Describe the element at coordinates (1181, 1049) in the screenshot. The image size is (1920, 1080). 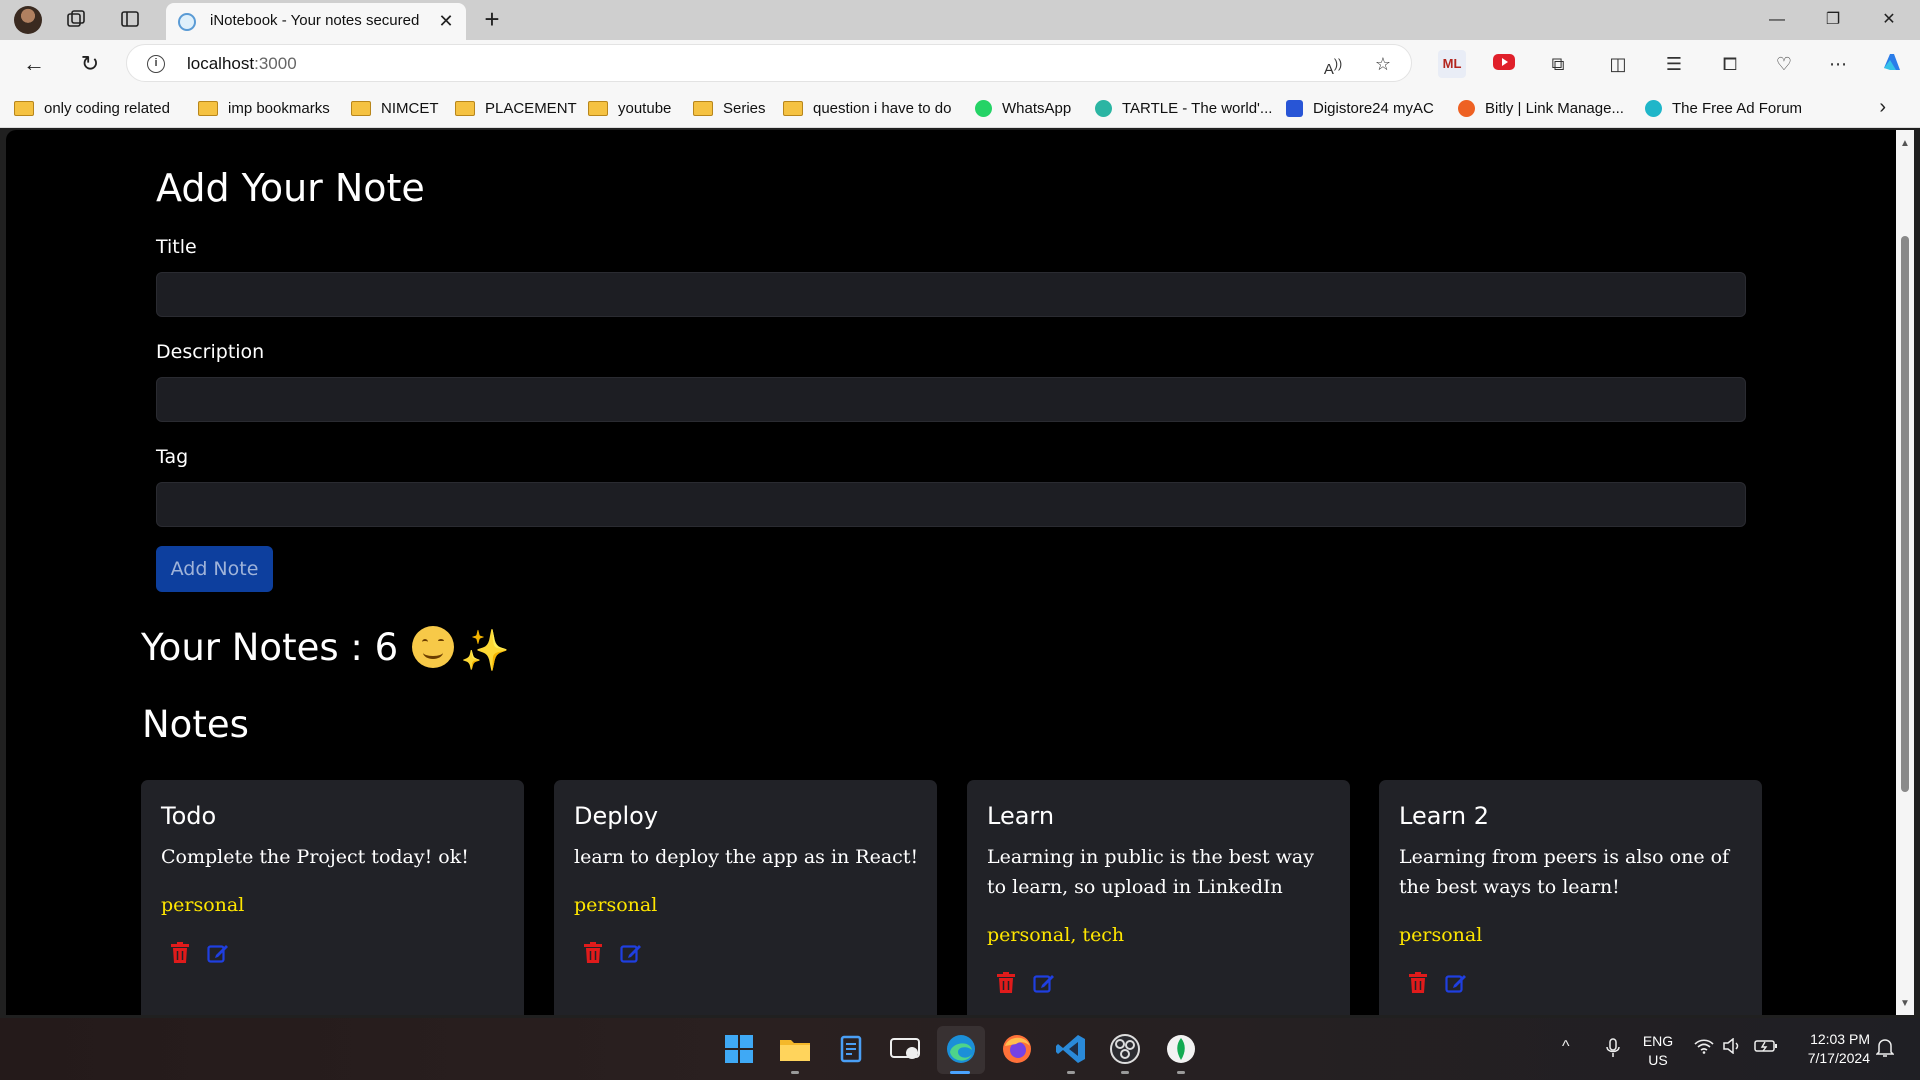
I see `mongodb-compass-icon` at that location.